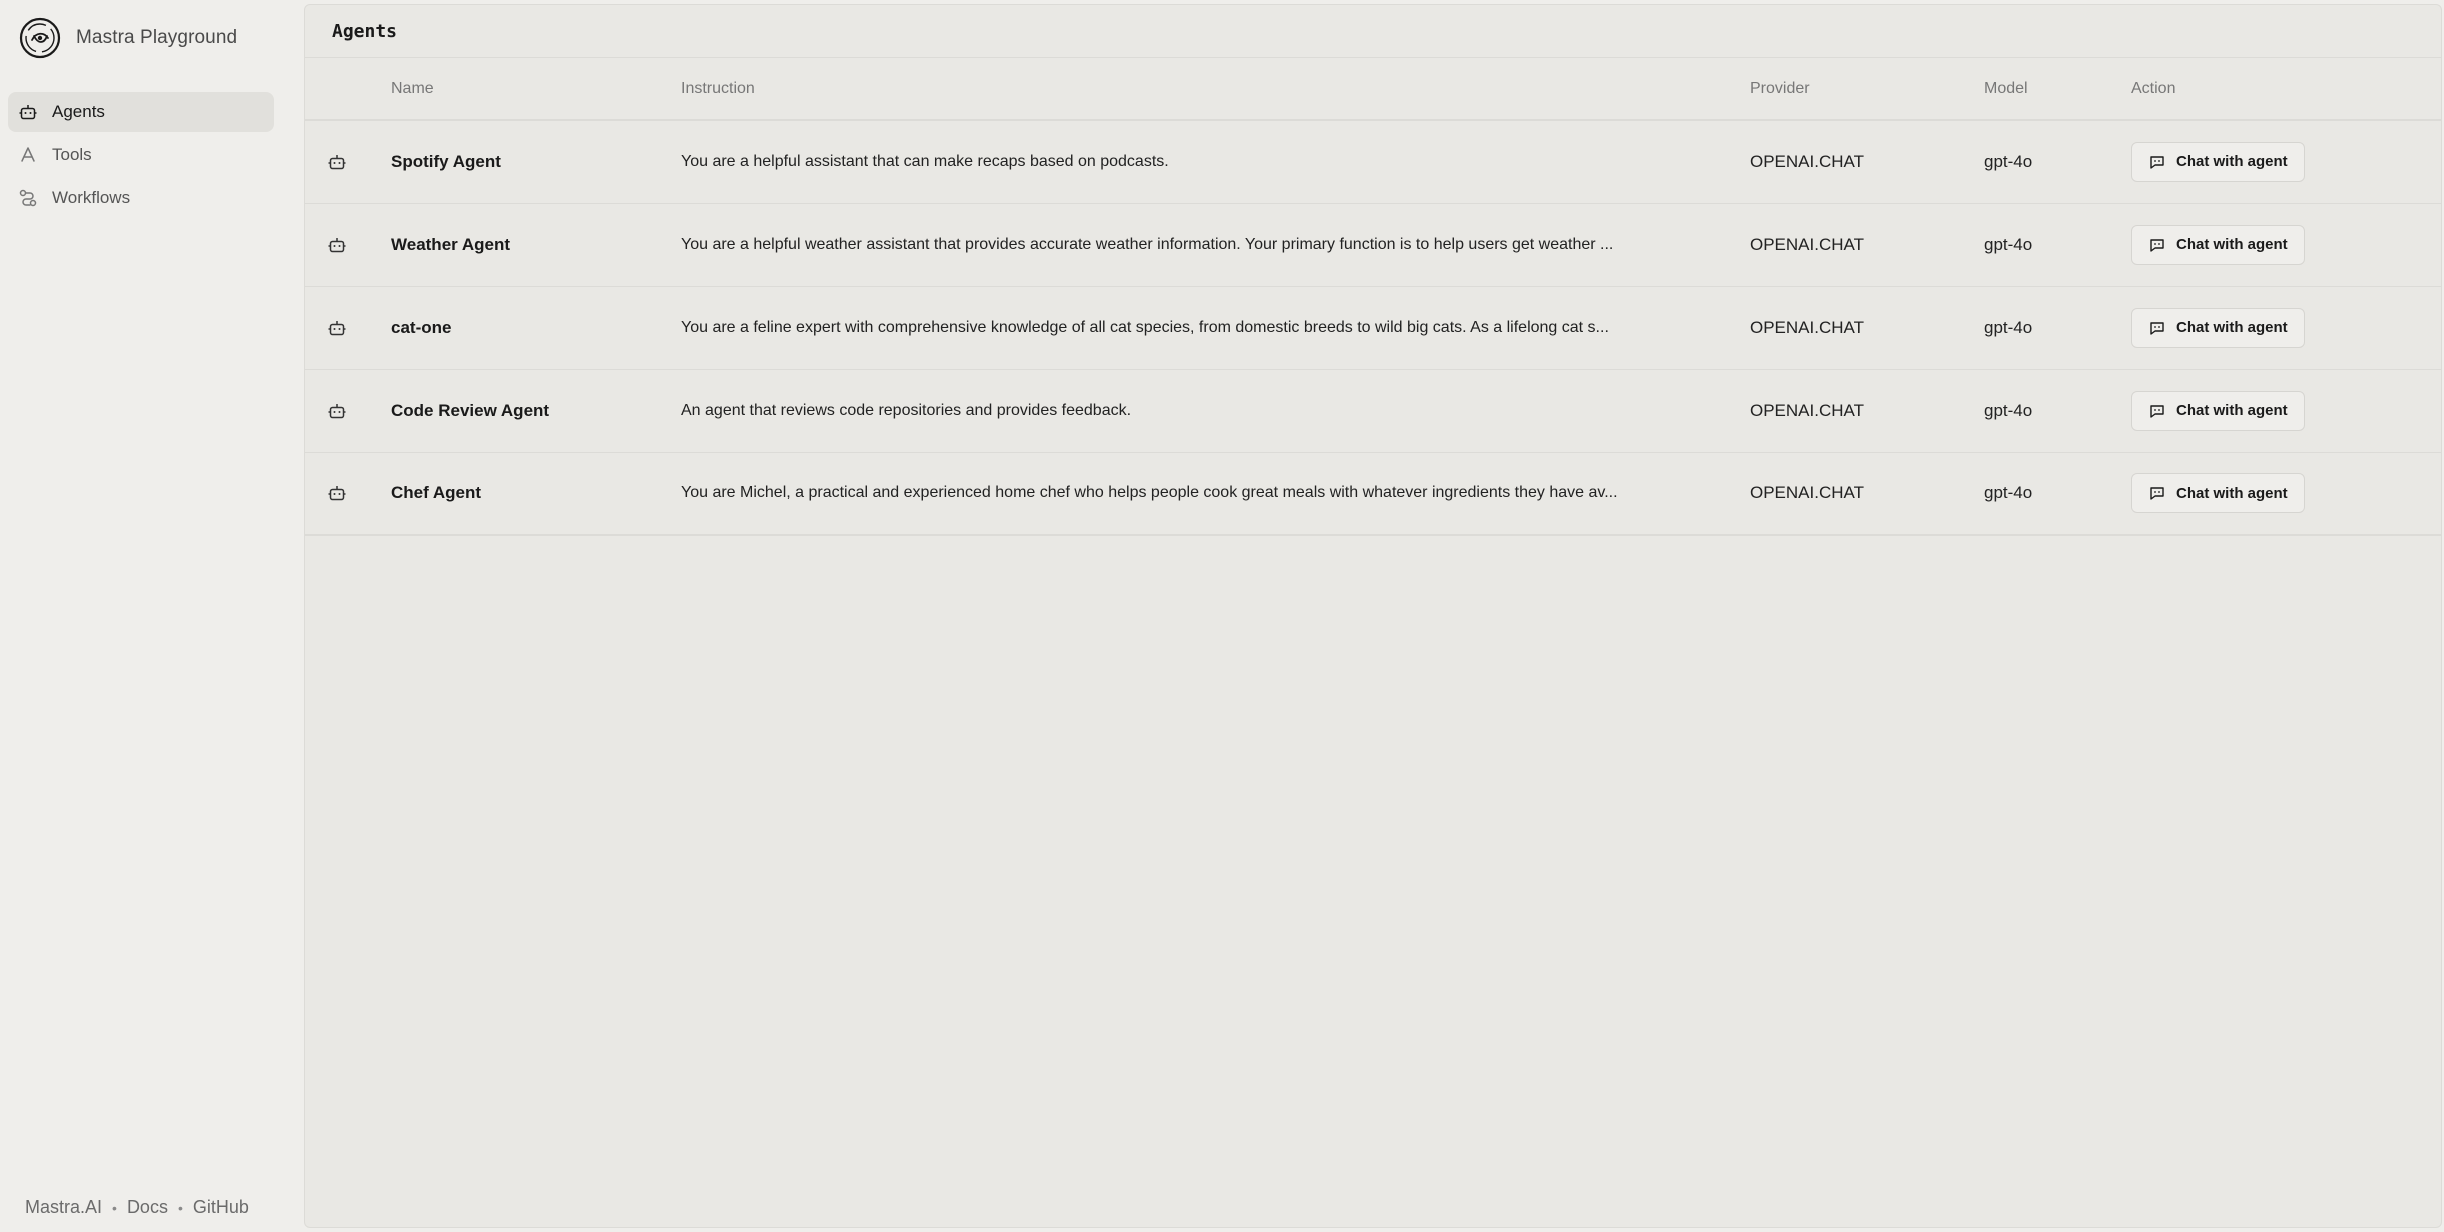 The width and height of the screenshot is (2444, 1232). Describe the element at coordinates (446, 161) in the screenshot. I see `agent-name: Spotify Agent` at that location.